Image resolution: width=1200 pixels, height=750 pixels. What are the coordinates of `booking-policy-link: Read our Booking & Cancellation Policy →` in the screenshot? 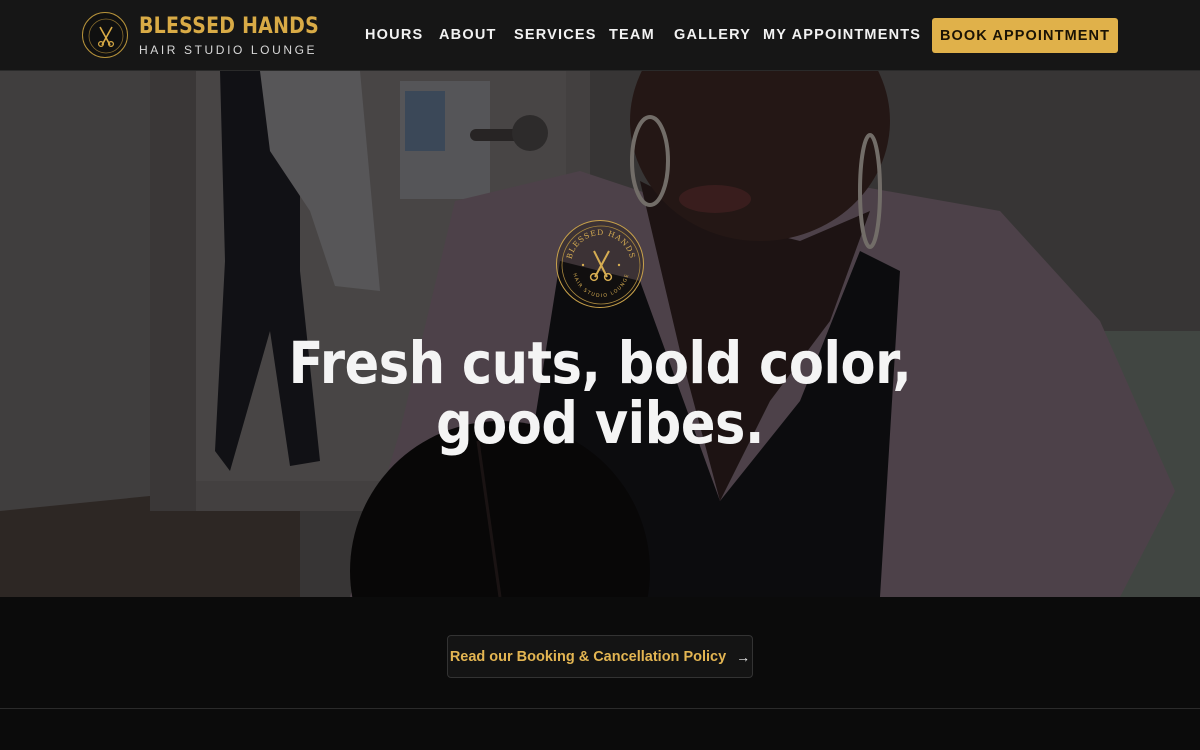 It's located at (600, 656).